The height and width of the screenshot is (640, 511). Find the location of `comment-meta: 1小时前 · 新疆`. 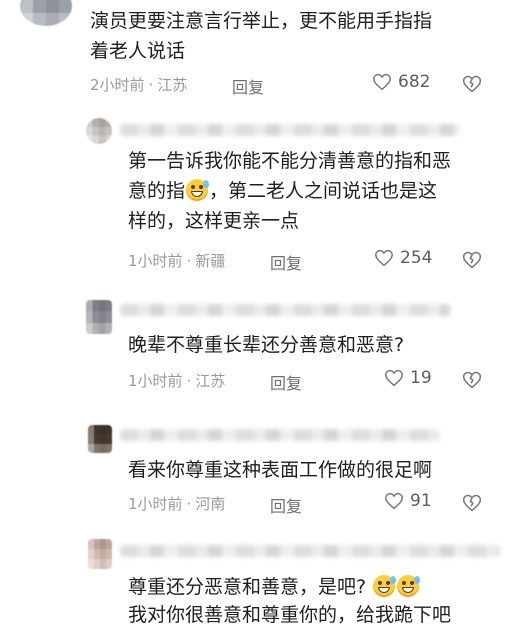

comment-meta: 1小时前 · 新疆 is located at coordinates (176, 260).